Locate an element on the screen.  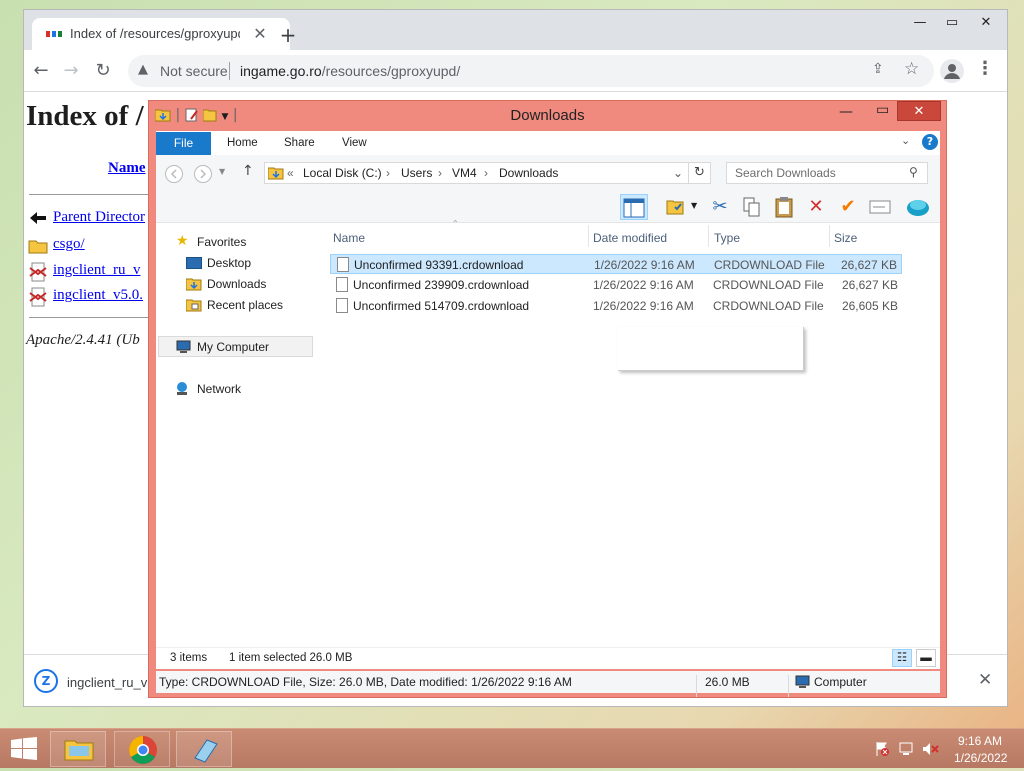
parent-directory-link: Parent Director is located at coordinates (99, 217).